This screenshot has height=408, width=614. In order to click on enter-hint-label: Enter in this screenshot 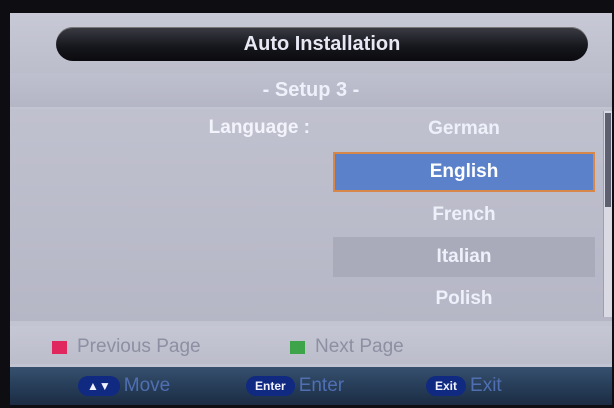, I will do `click(321, 385)`.